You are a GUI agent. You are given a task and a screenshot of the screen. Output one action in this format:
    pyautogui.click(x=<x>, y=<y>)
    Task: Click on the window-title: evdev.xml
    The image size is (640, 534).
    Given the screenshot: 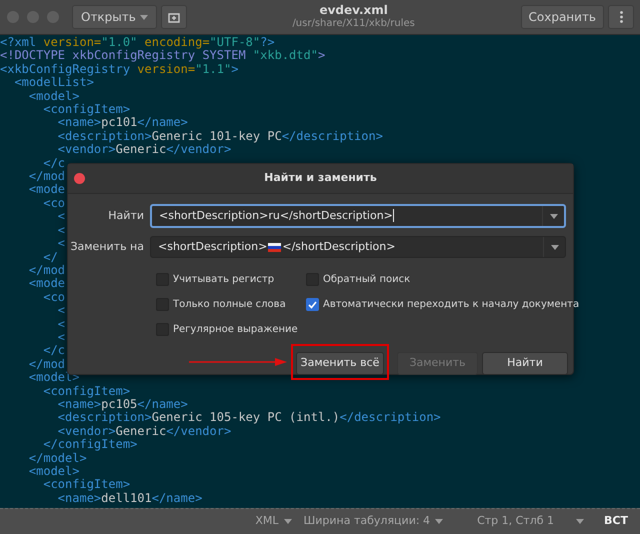 What is the action you would take?
    pyautogui.click(x=353, y=10)
    